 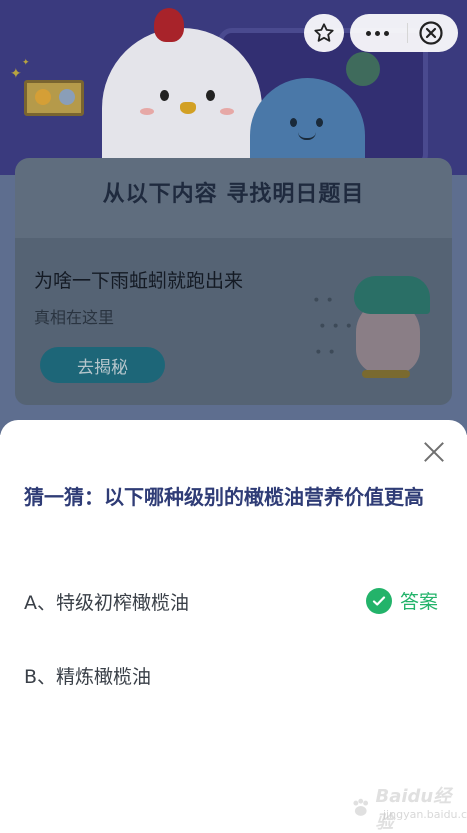 I want to click on capsule-divider, so click(x=407, y=33).